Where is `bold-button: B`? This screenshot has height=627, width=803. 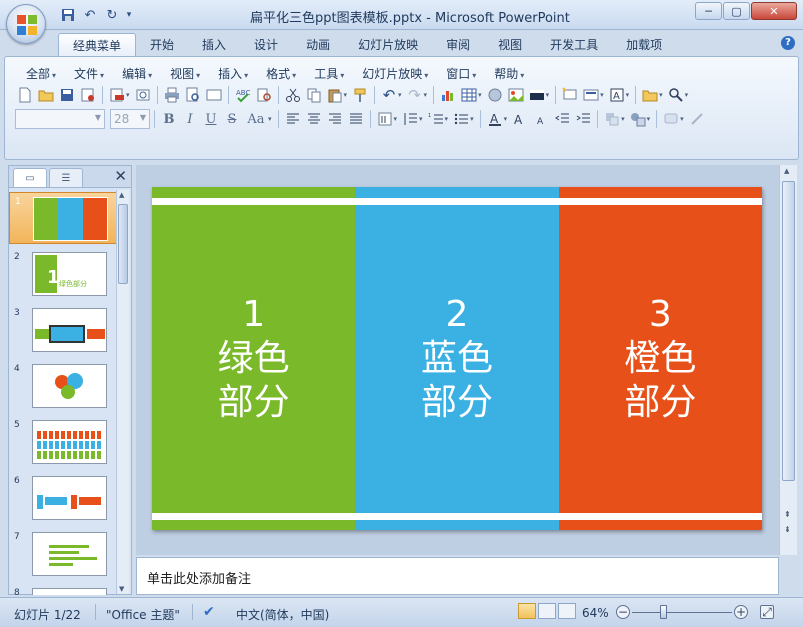 bold-button: B is located at coordinates (169, 119).